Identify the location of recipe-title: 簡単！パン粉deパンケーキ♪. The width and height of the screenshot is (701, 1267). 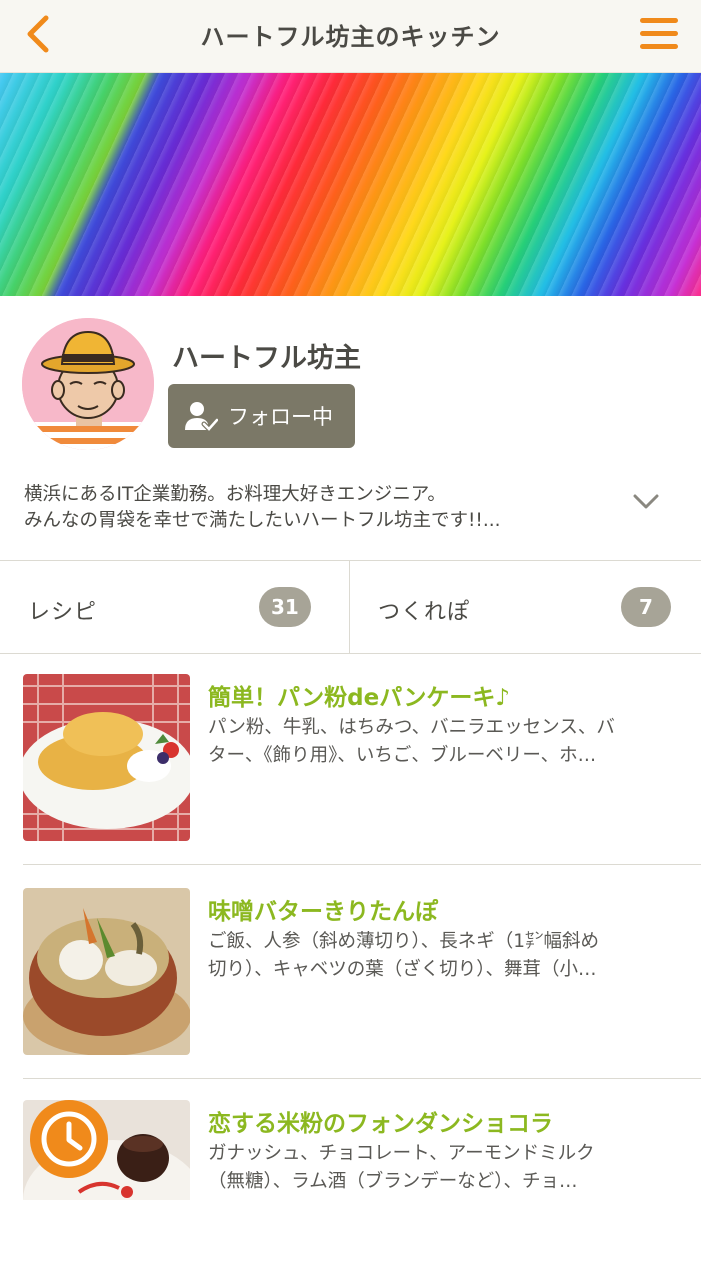
(359, 695).